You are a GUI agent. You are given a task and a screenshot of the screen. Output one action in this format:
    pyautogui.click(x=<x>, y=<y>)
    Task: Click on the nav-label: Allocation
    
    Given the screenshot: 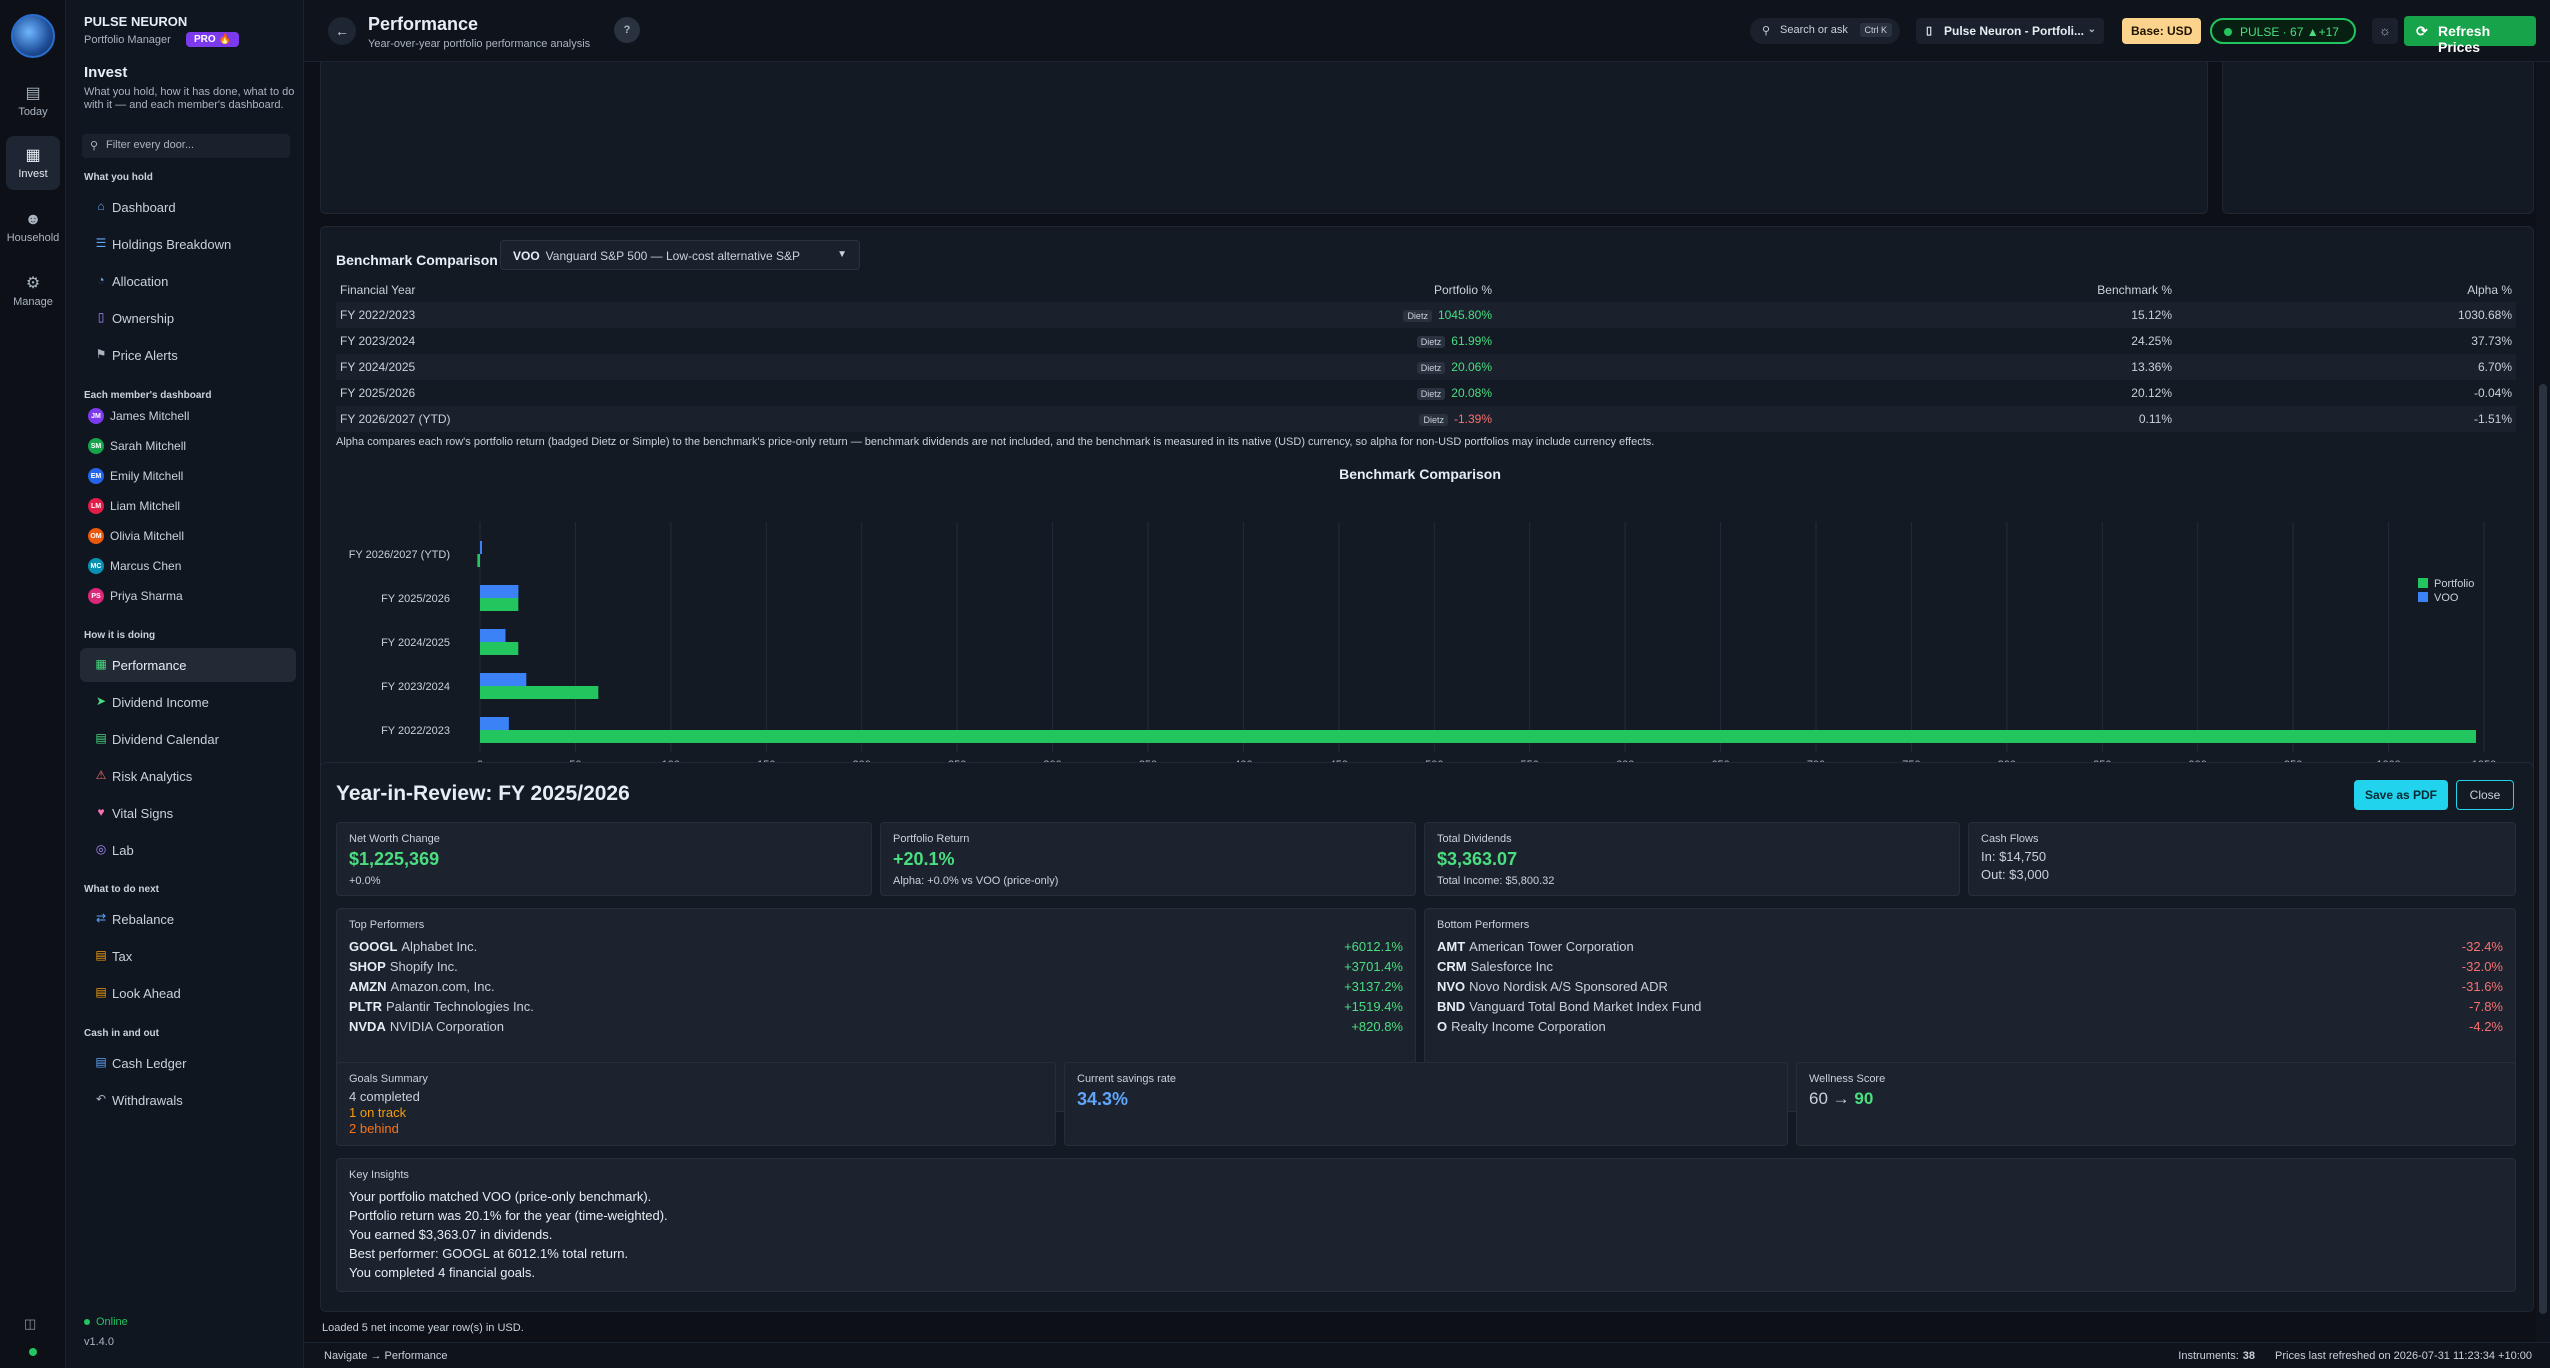 What is the action you would take?
    pyautogui.click(x=140, y=281)
    